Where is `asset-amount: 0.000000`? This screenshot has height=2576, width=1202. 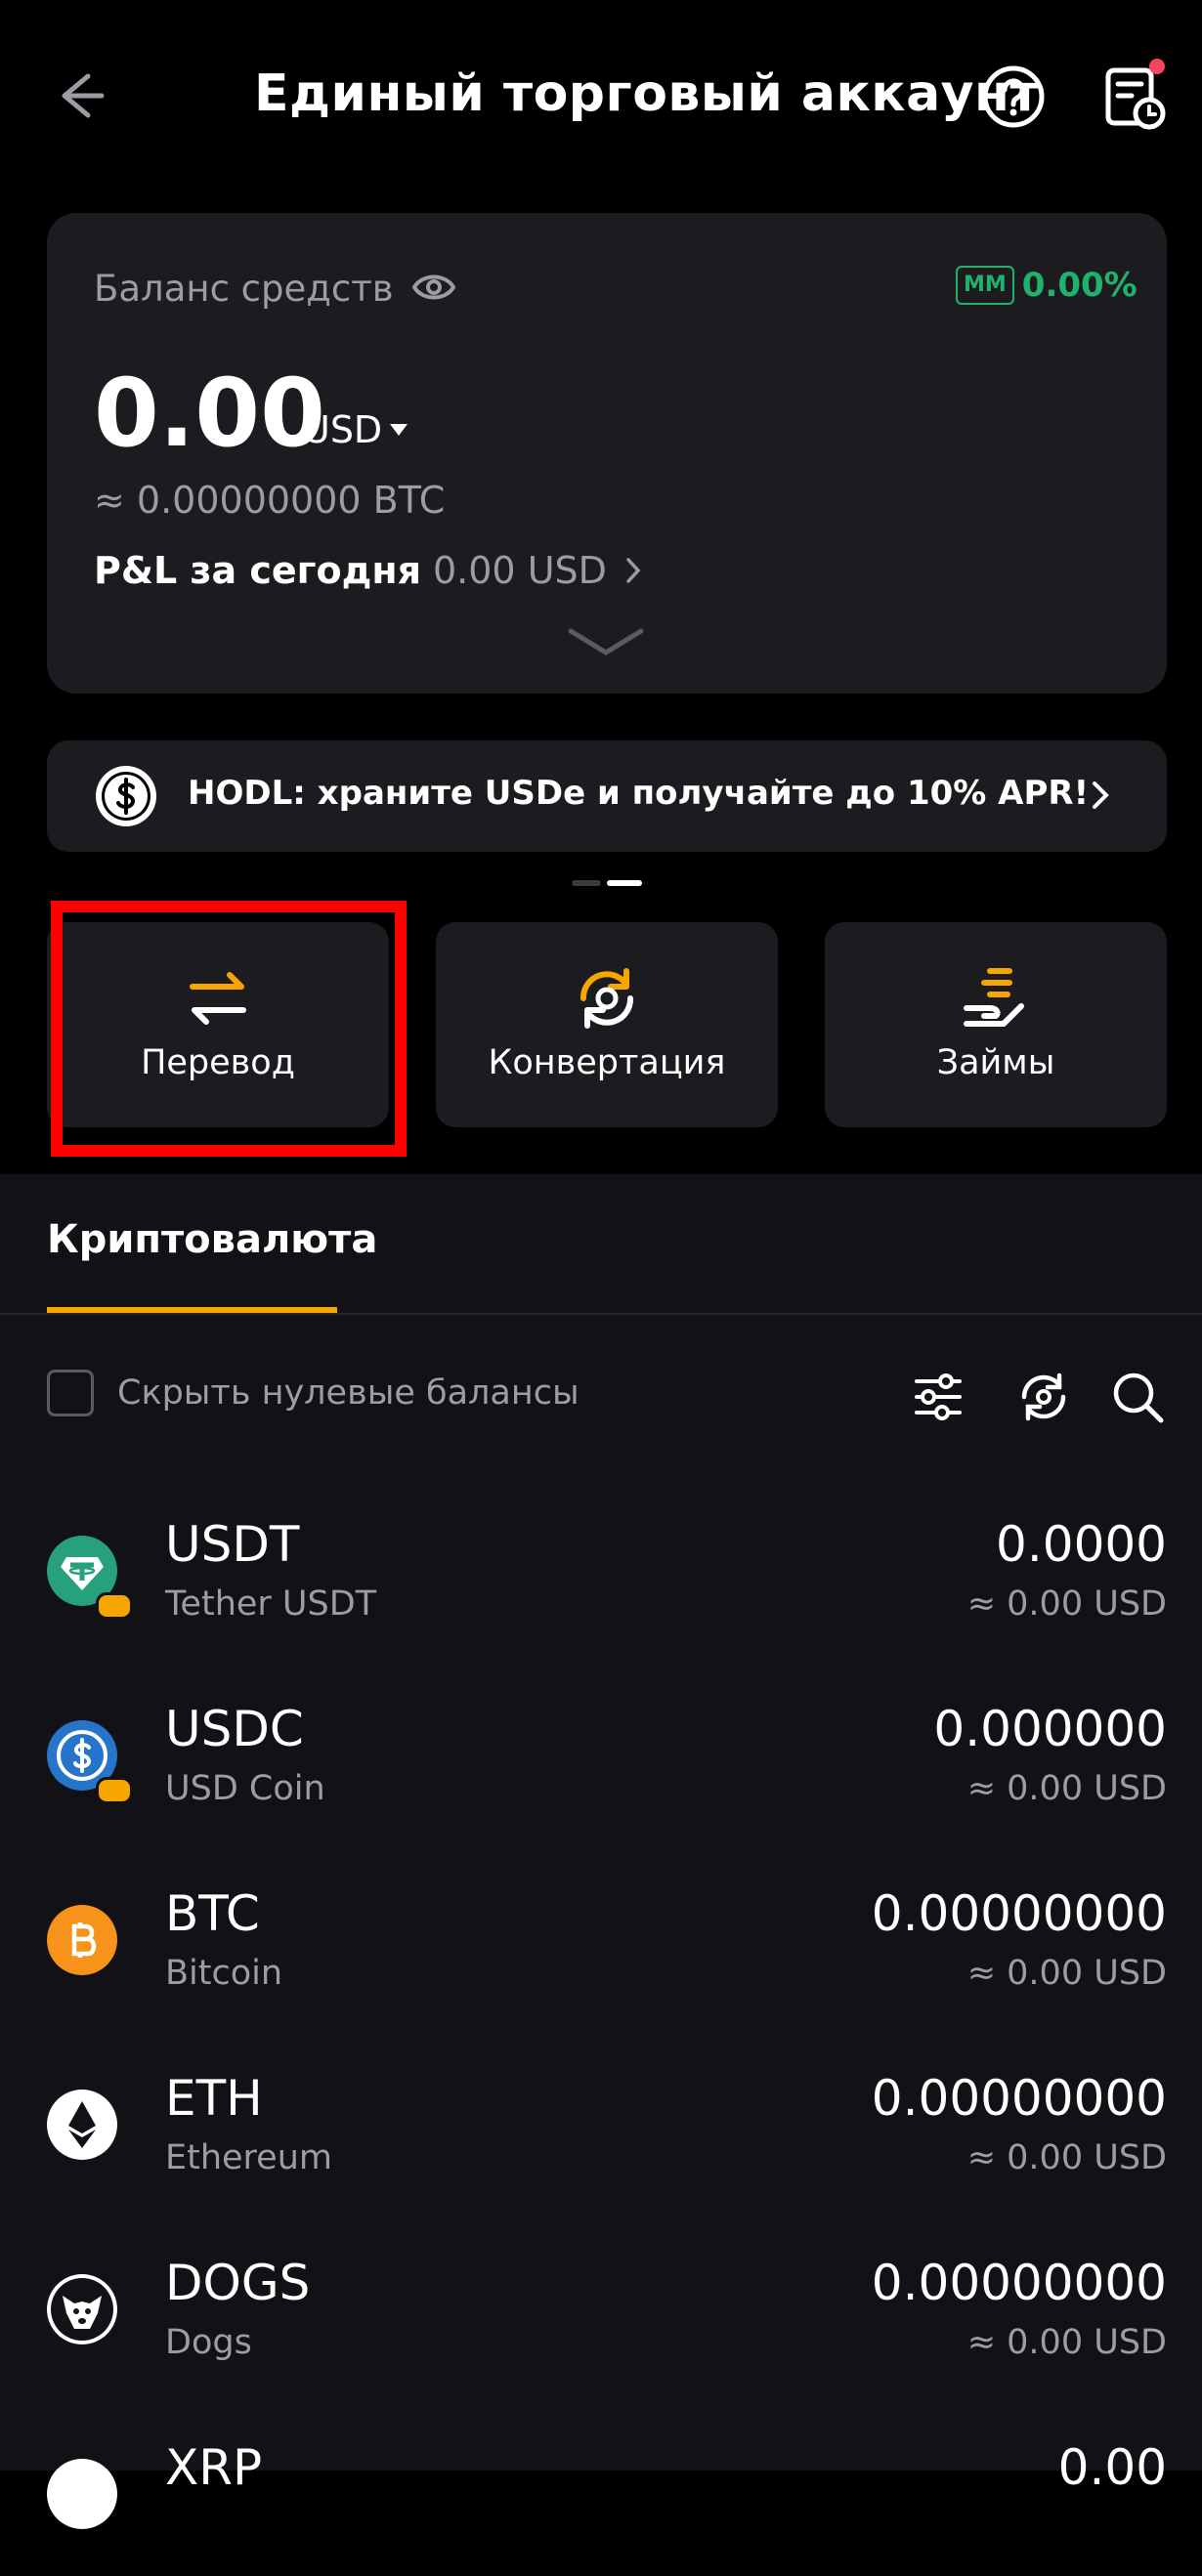
asset-amount: 0.000000 is located at coordinates (1050, 1729).